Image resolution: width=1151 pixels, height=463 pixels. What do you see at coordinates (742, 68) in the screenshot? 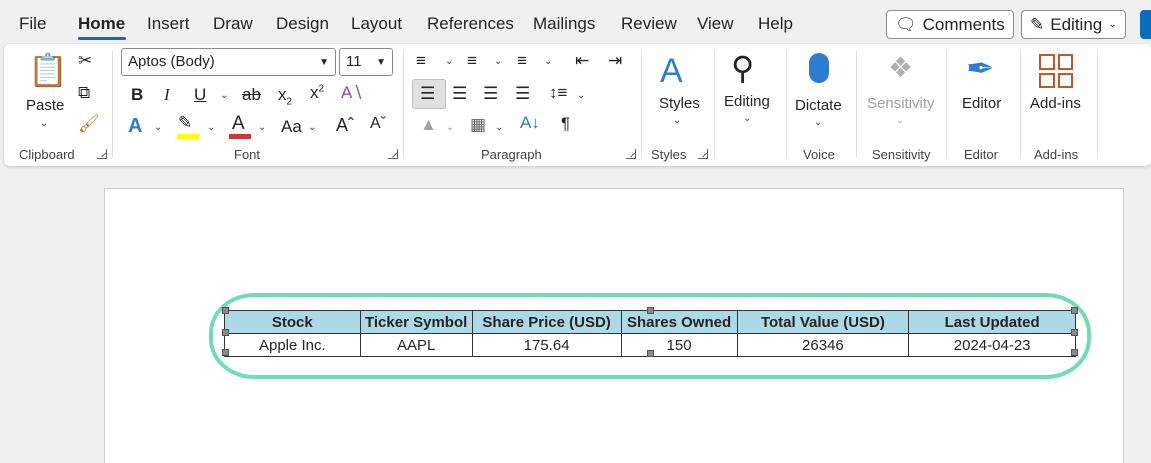
I see `search-icon: ⚲` at bounding box center [742, 68].